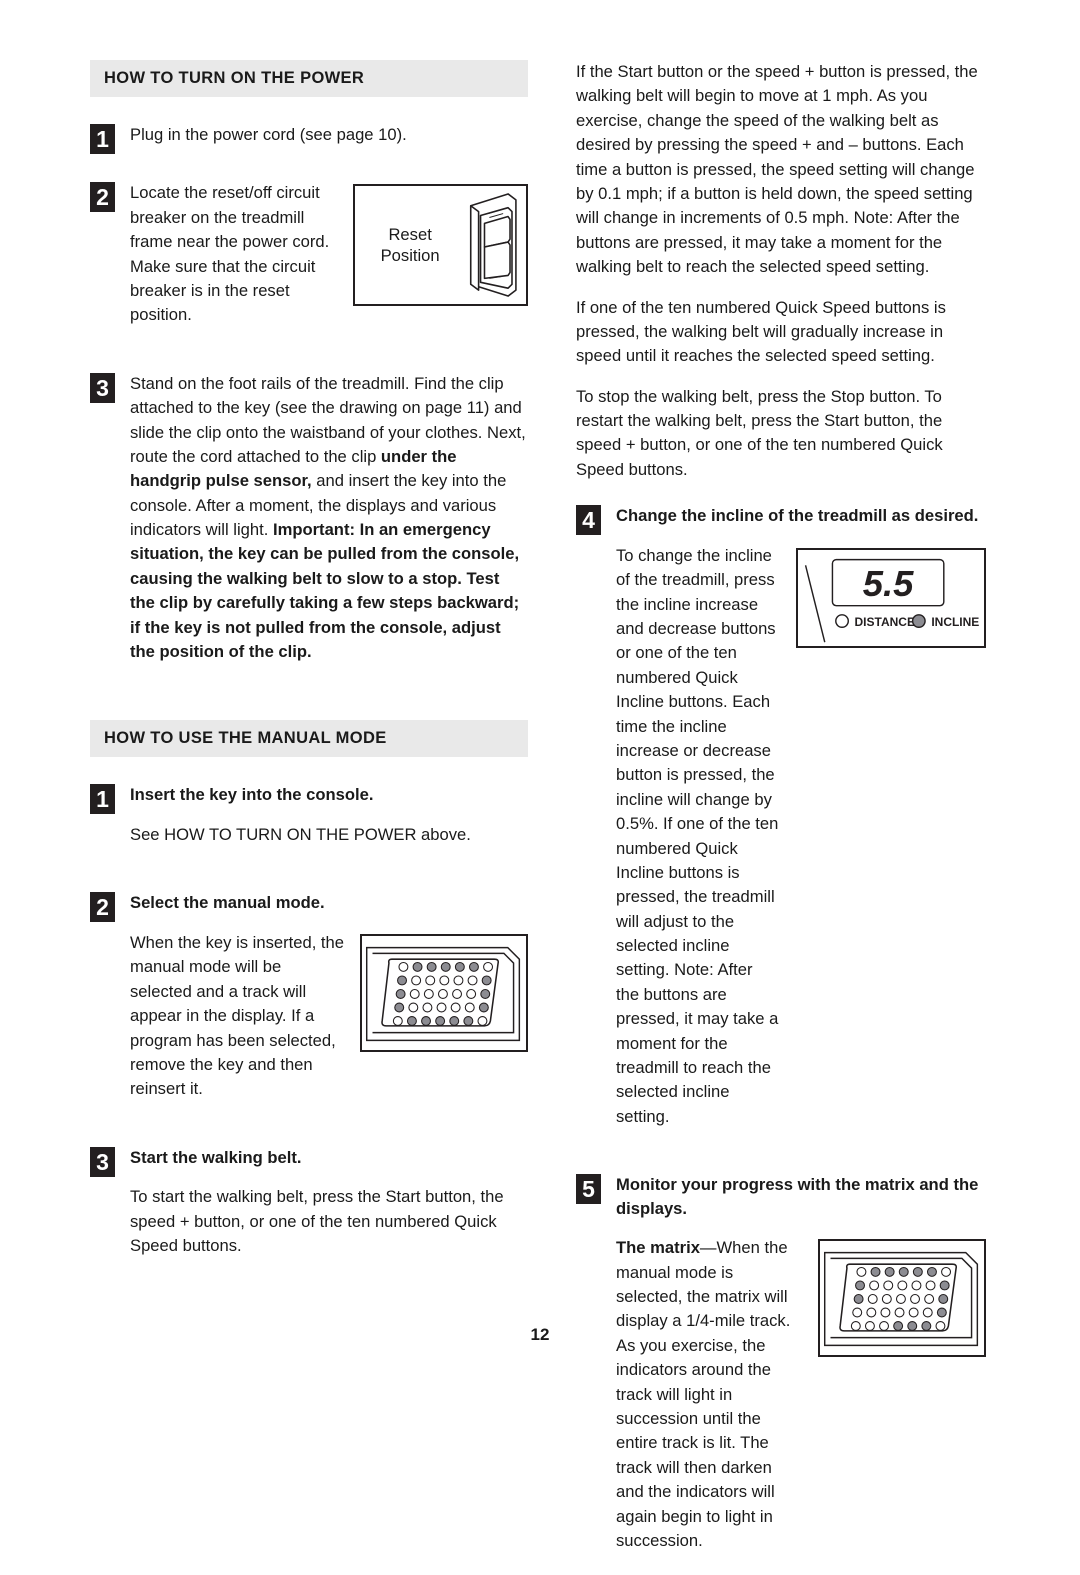 The height and width of the screenshot is (1575, 1080). I want to click on distance-indicator-dot, so click(842, 620).